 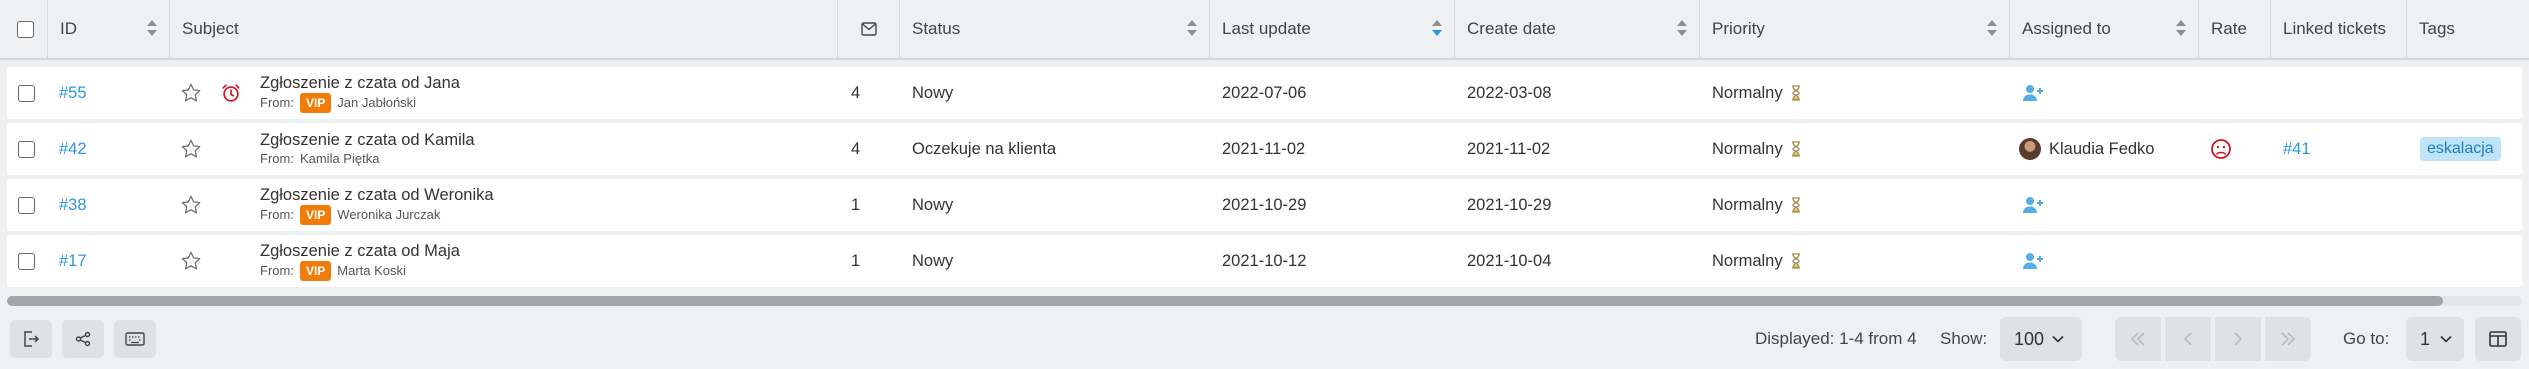 I want to click on ticket-id-link: #42, so click(x=73, y=149).